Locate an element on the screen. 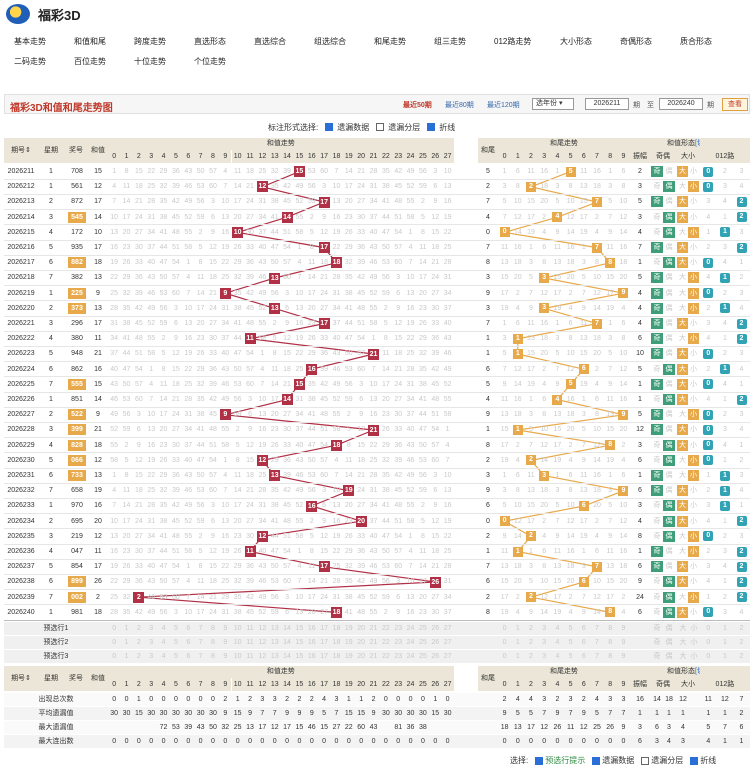  nav-item: 组三走势 is located at coordinates (450, 41).